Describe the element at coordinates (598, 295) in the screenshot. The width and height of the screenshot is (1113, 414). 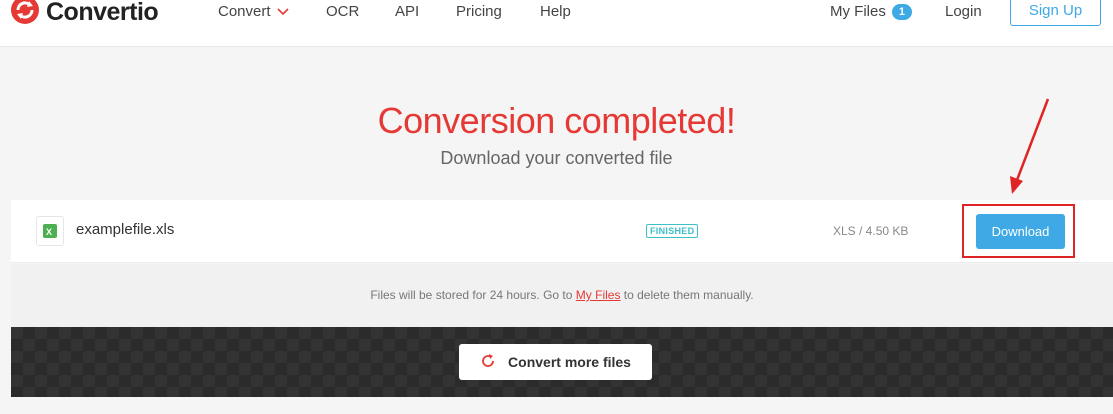
I see `my-files-link: My Files` at that location.